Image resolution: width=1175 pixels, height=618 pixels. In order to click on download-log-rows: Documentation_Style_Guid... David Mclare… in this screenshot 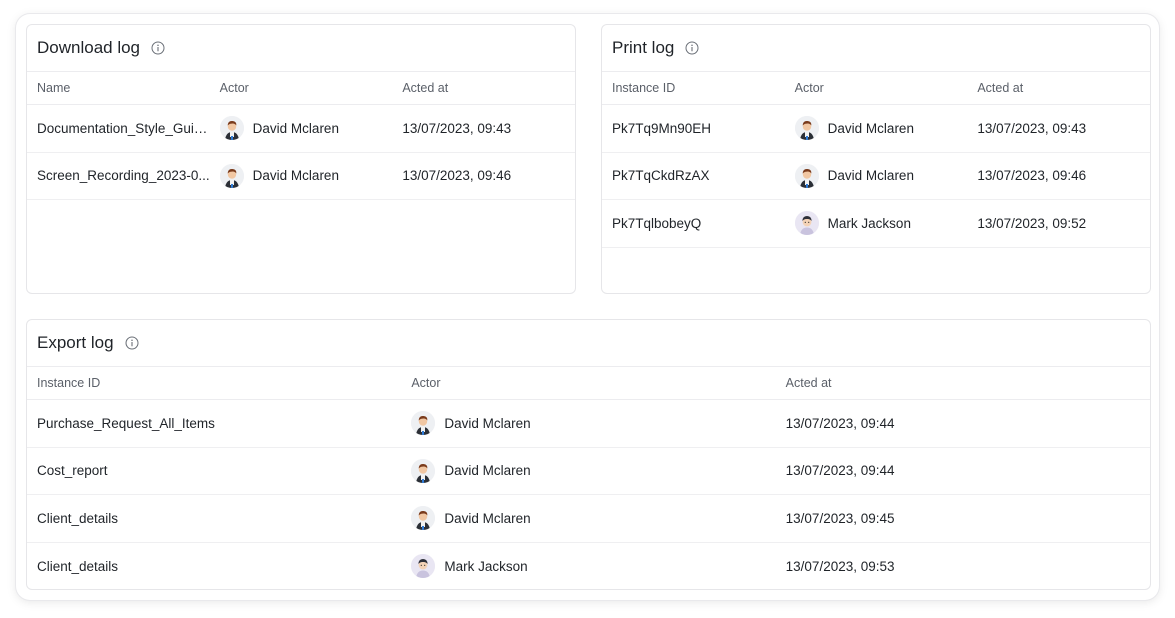, I will do `click(301, 152)`.